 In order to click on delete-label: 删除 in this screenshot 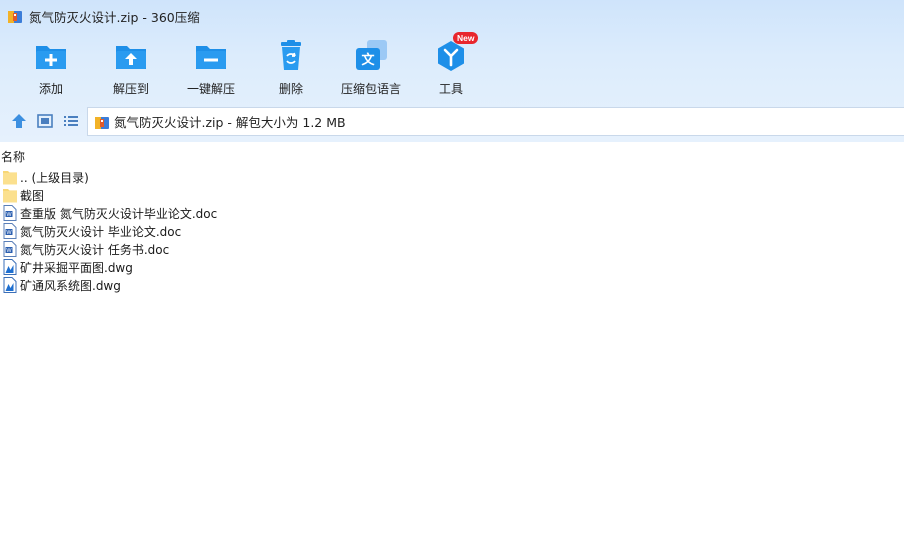, I will do `click(290, 89)`.